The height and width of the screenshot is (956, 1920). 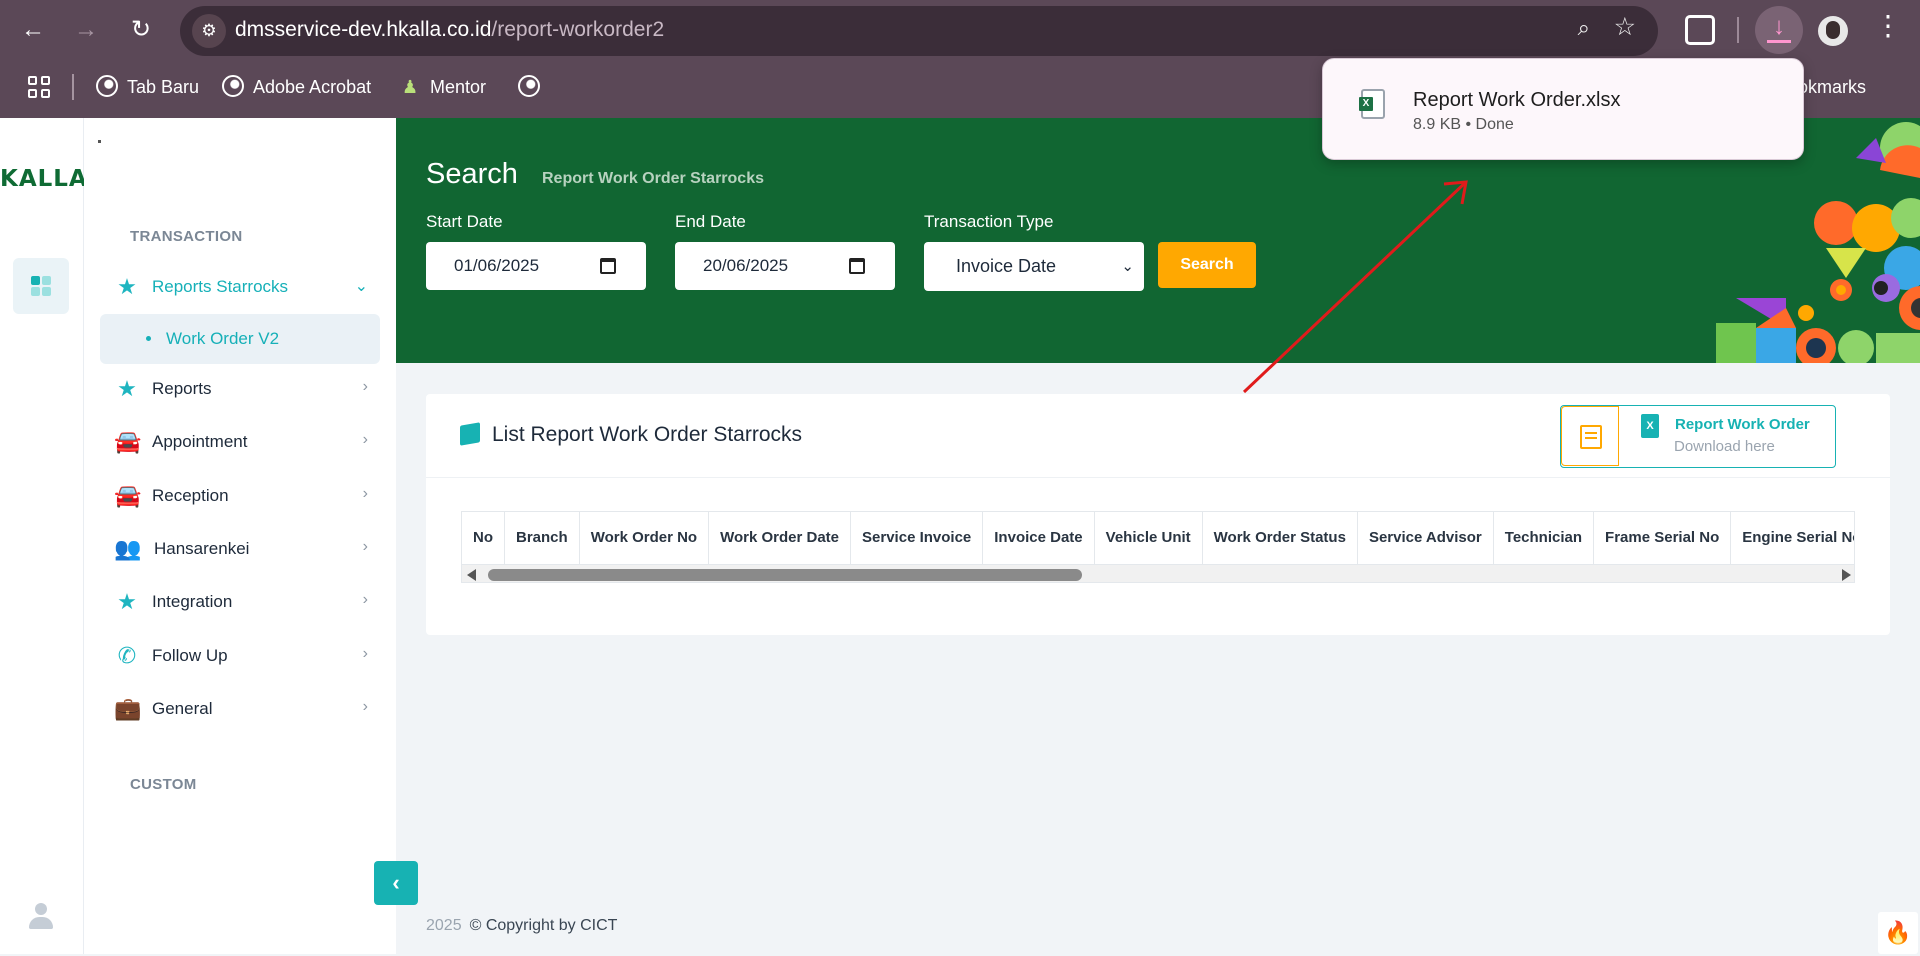 What do you see at coordinates (186, 236) in the screenshot?
I see `section-transaction: TRANSACTION` at bounding box center [186, 236].